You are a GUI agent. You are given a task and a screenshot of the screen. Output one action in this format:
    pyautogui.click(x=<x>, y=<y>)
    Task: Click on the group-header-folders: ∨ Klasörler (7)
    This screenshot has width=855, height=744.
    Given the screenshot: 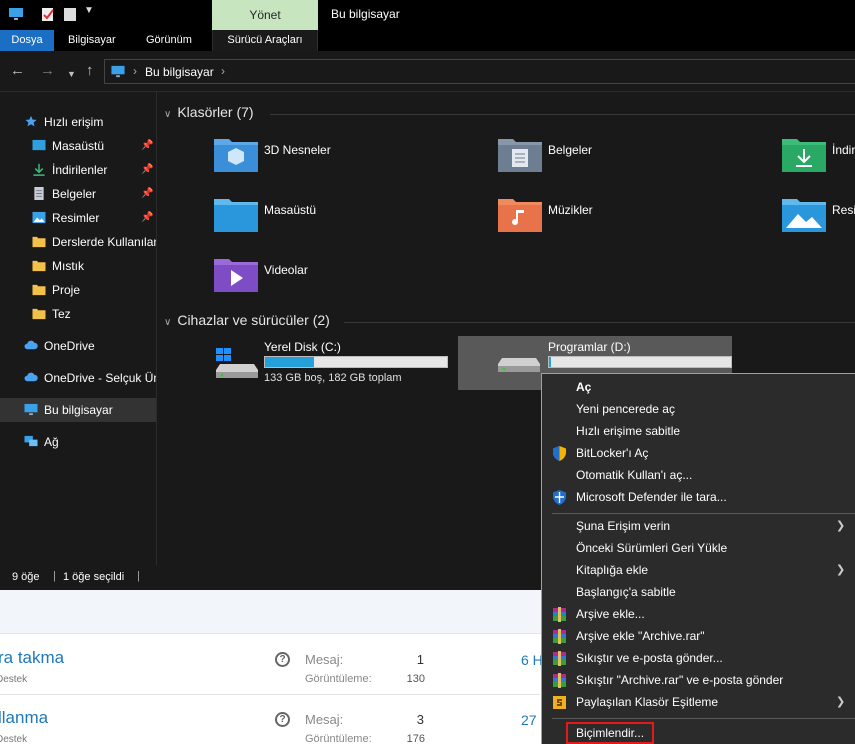 What is the action you would take?
    pyautogui.click(x=209, y=112)
    